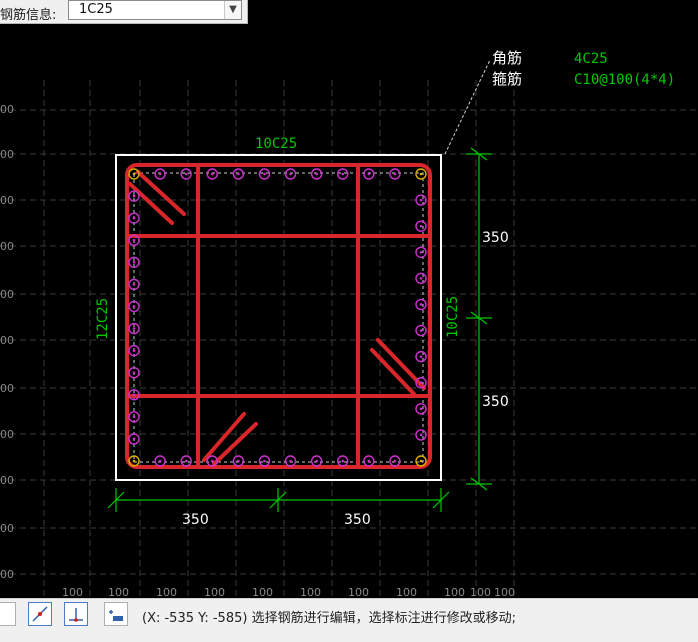  What do you see at coordinates (96, 9) in the screenshot?
I see `rebar-info-value: 1C25` at bounding box center [96, 9].